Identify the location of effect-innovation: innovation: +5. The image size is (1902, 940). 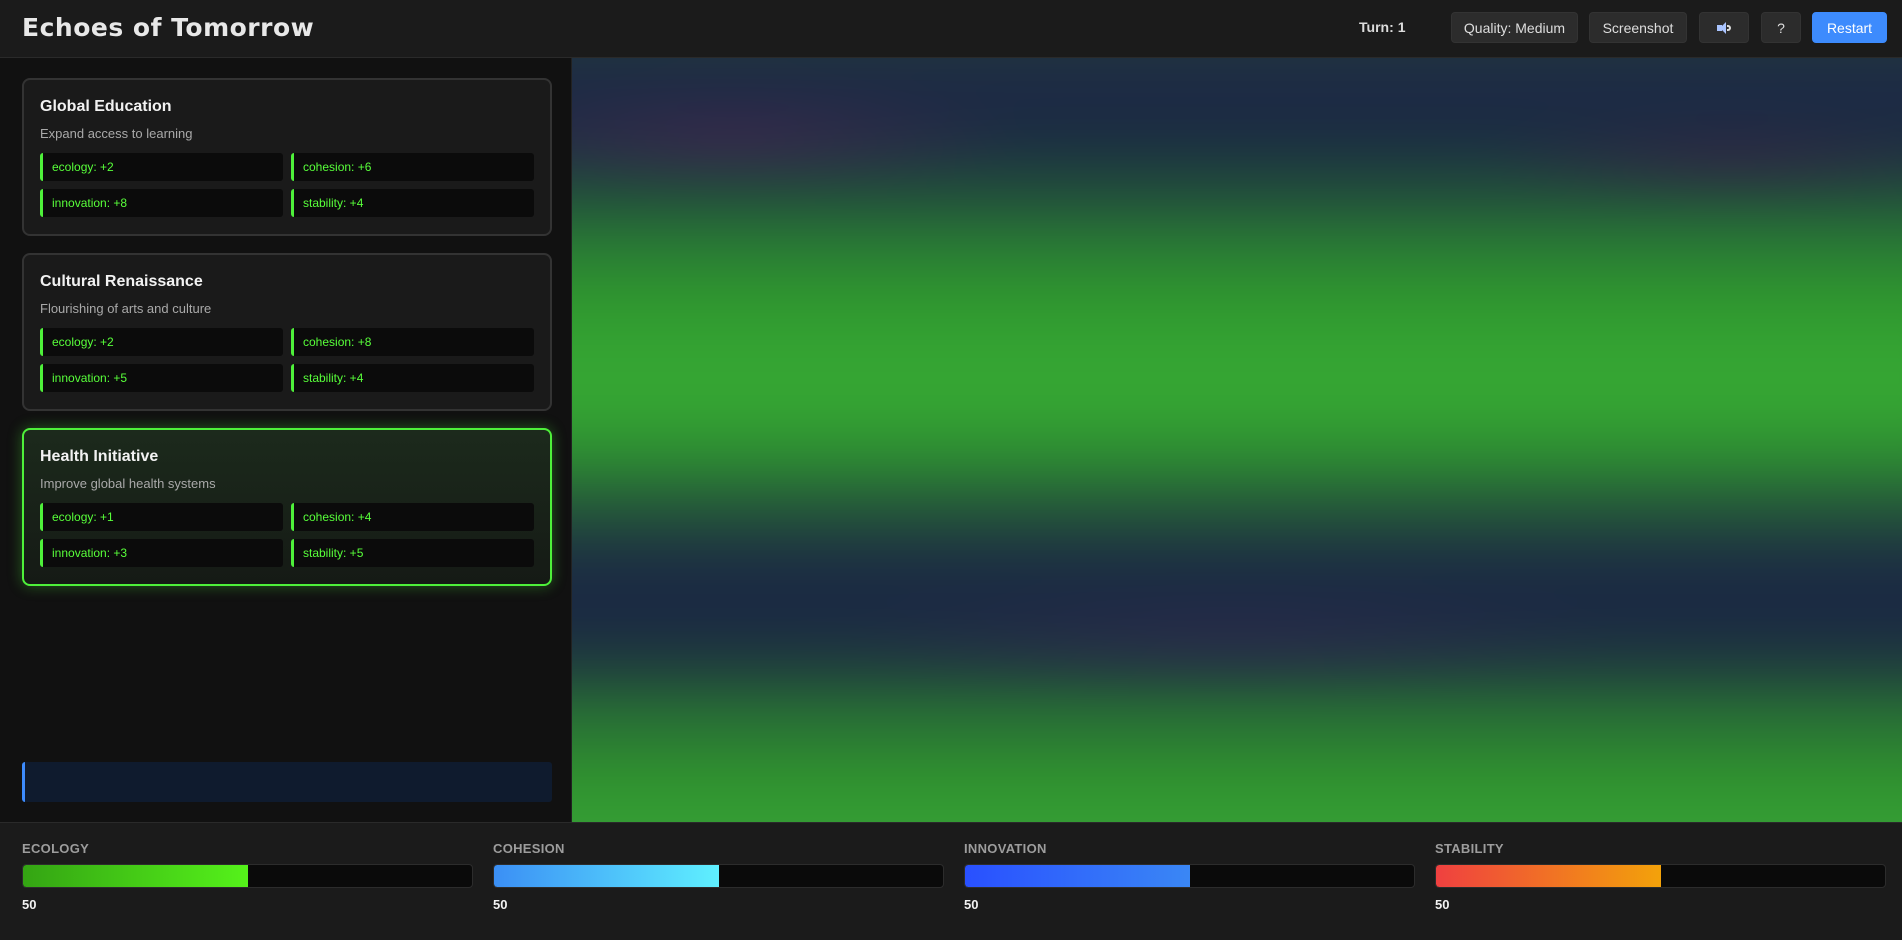
(161, 378).